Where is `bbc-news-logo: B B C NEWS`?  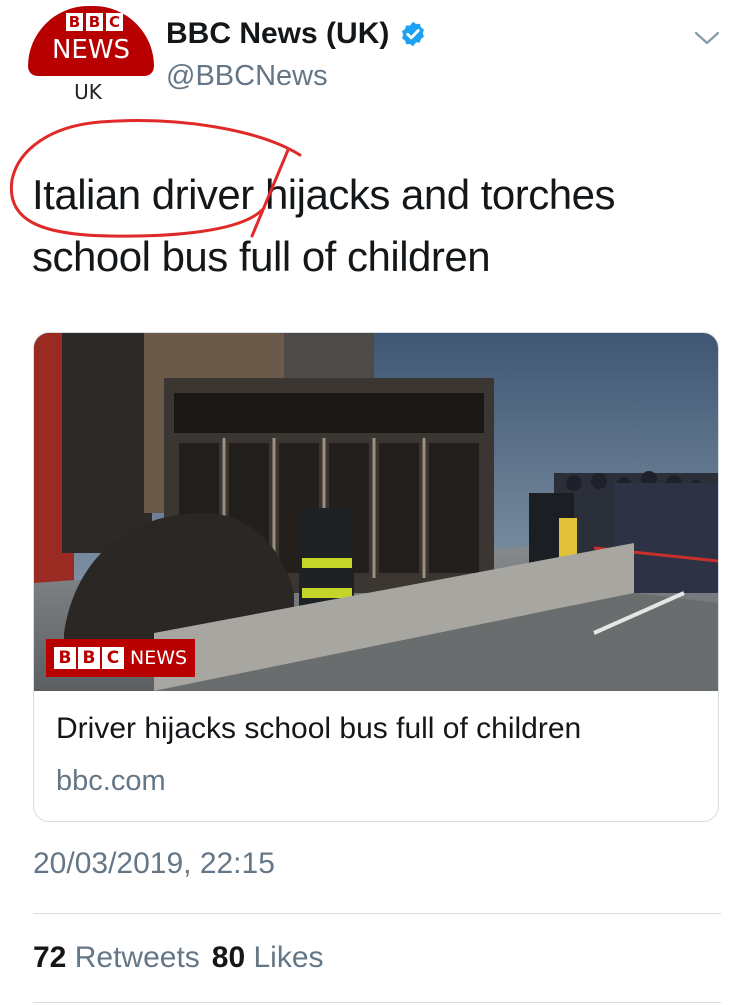 bbc-news-logo: B B C NEWS is located at coordinates (91, 41).